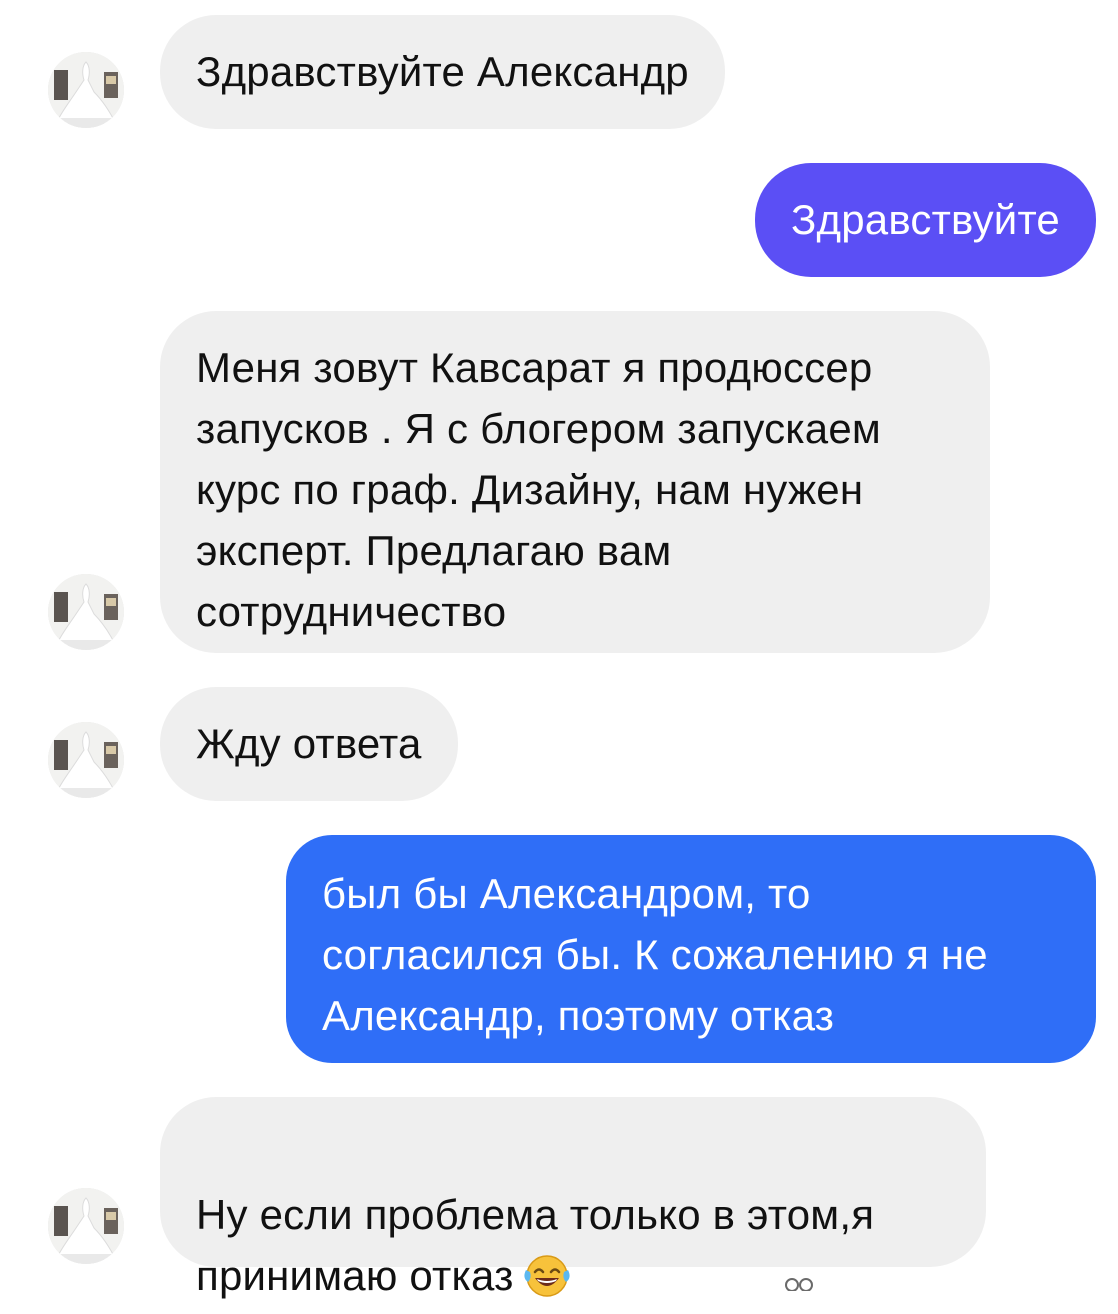 The height and width of the screenshot is (1314, 1118). What do you see at coordinates (309, 744) in the screenshot?
I see `message-bubble-incoming: Жду ответа` at bounding box center [309, 744].